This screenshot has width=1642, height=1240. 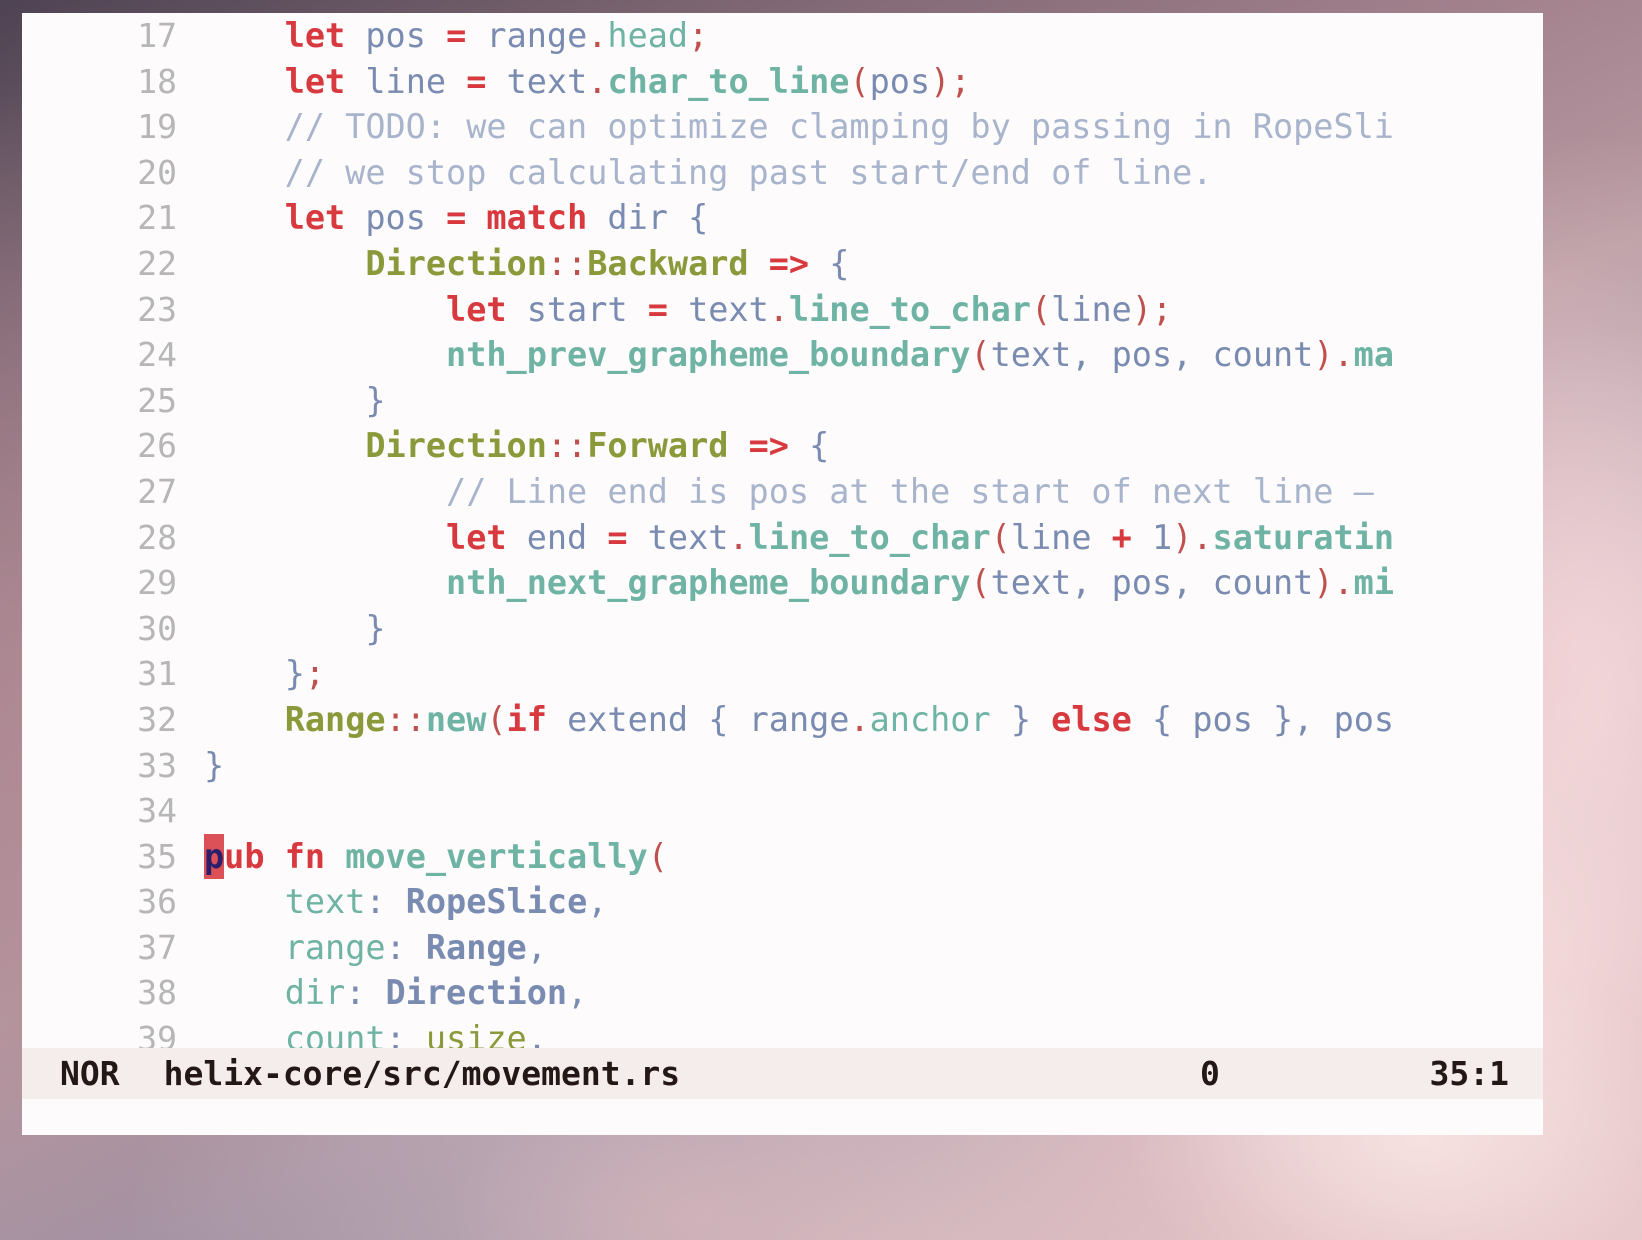 I want to click on code-line: 34, so click(x=782, y=811).